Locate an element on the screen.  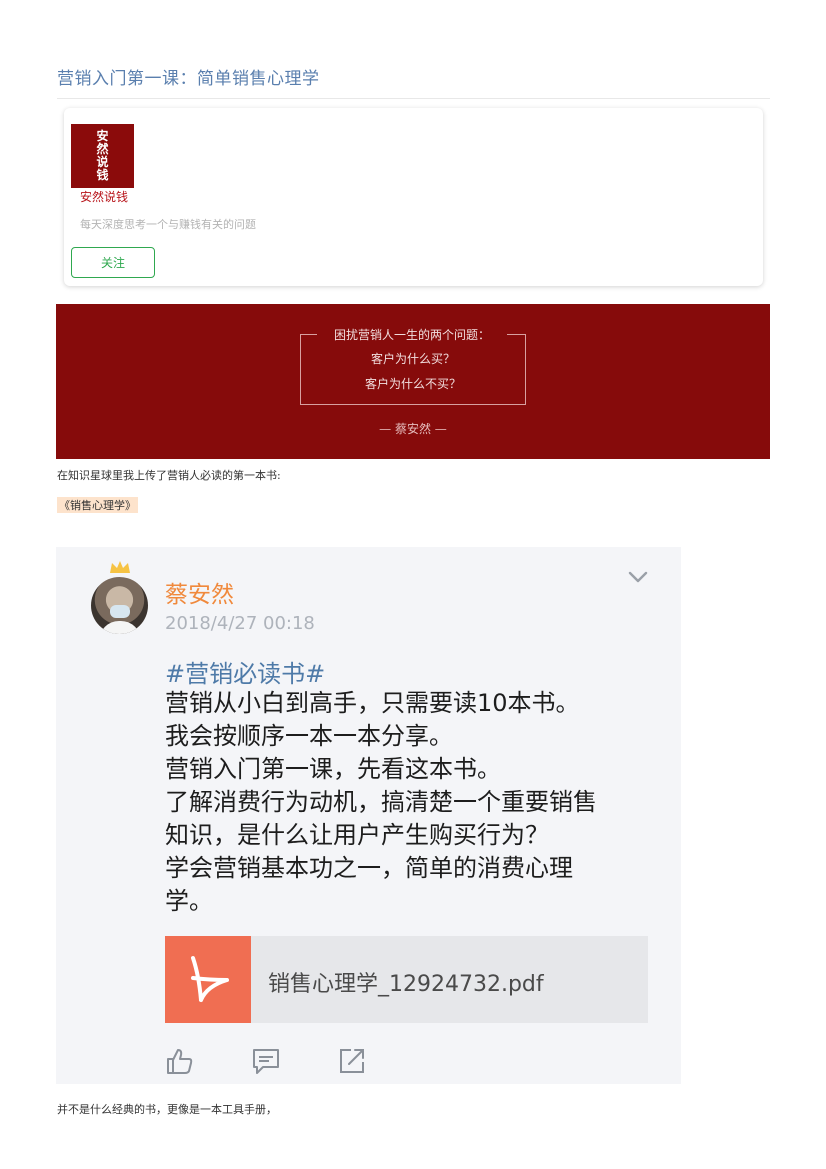
banner-question-2: 客户为什么不买？ is located at coordinates (412, 384).